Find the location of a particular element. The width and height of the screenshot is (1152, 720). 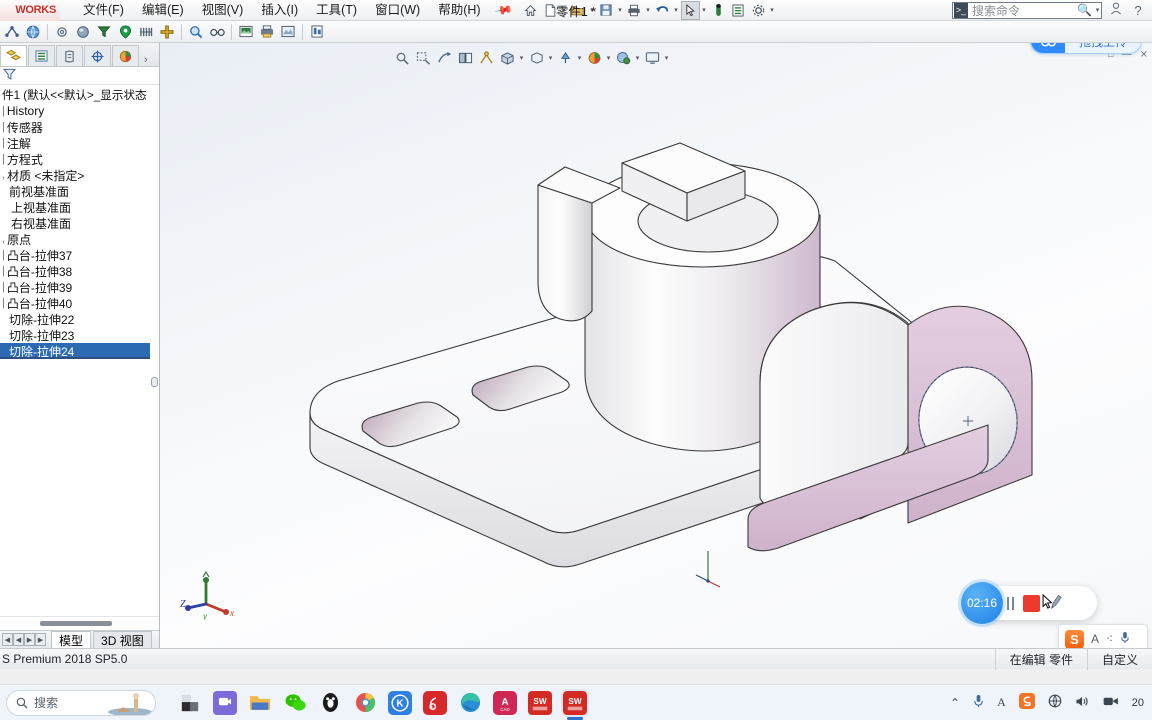

tree-item-boss-extrude-38: | 凸台-拉伸38 is located at coordinates (79, 271).